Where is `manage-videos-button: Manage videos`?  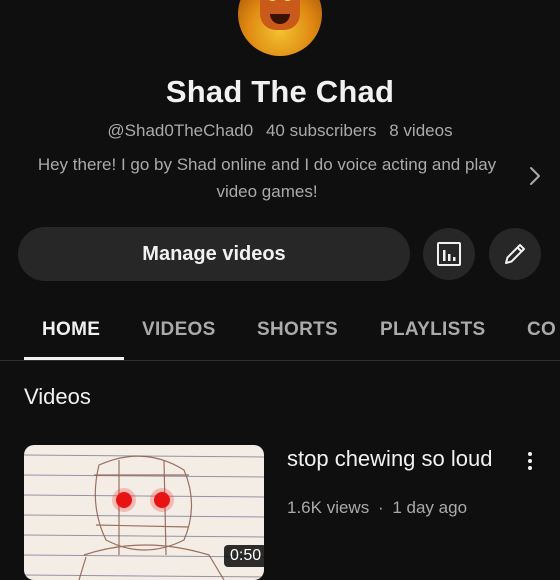
manage-videos-button: Manage videos is located at coordinates (214, 254).